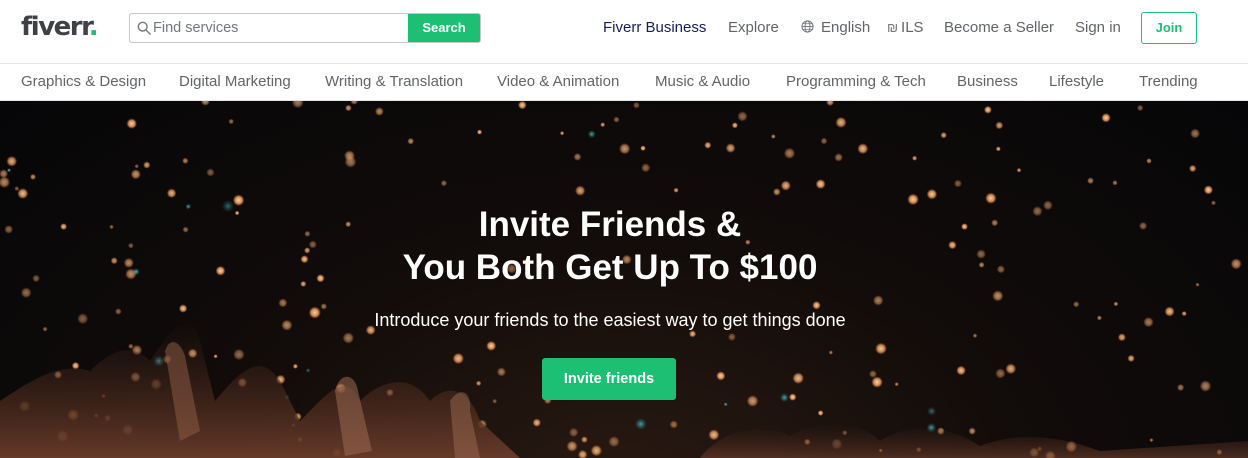 This screenshot has height=458, width=1248. Describe the element at coordinates (1169, 28) in the screenshot. I see `join-button: Join` at that location.